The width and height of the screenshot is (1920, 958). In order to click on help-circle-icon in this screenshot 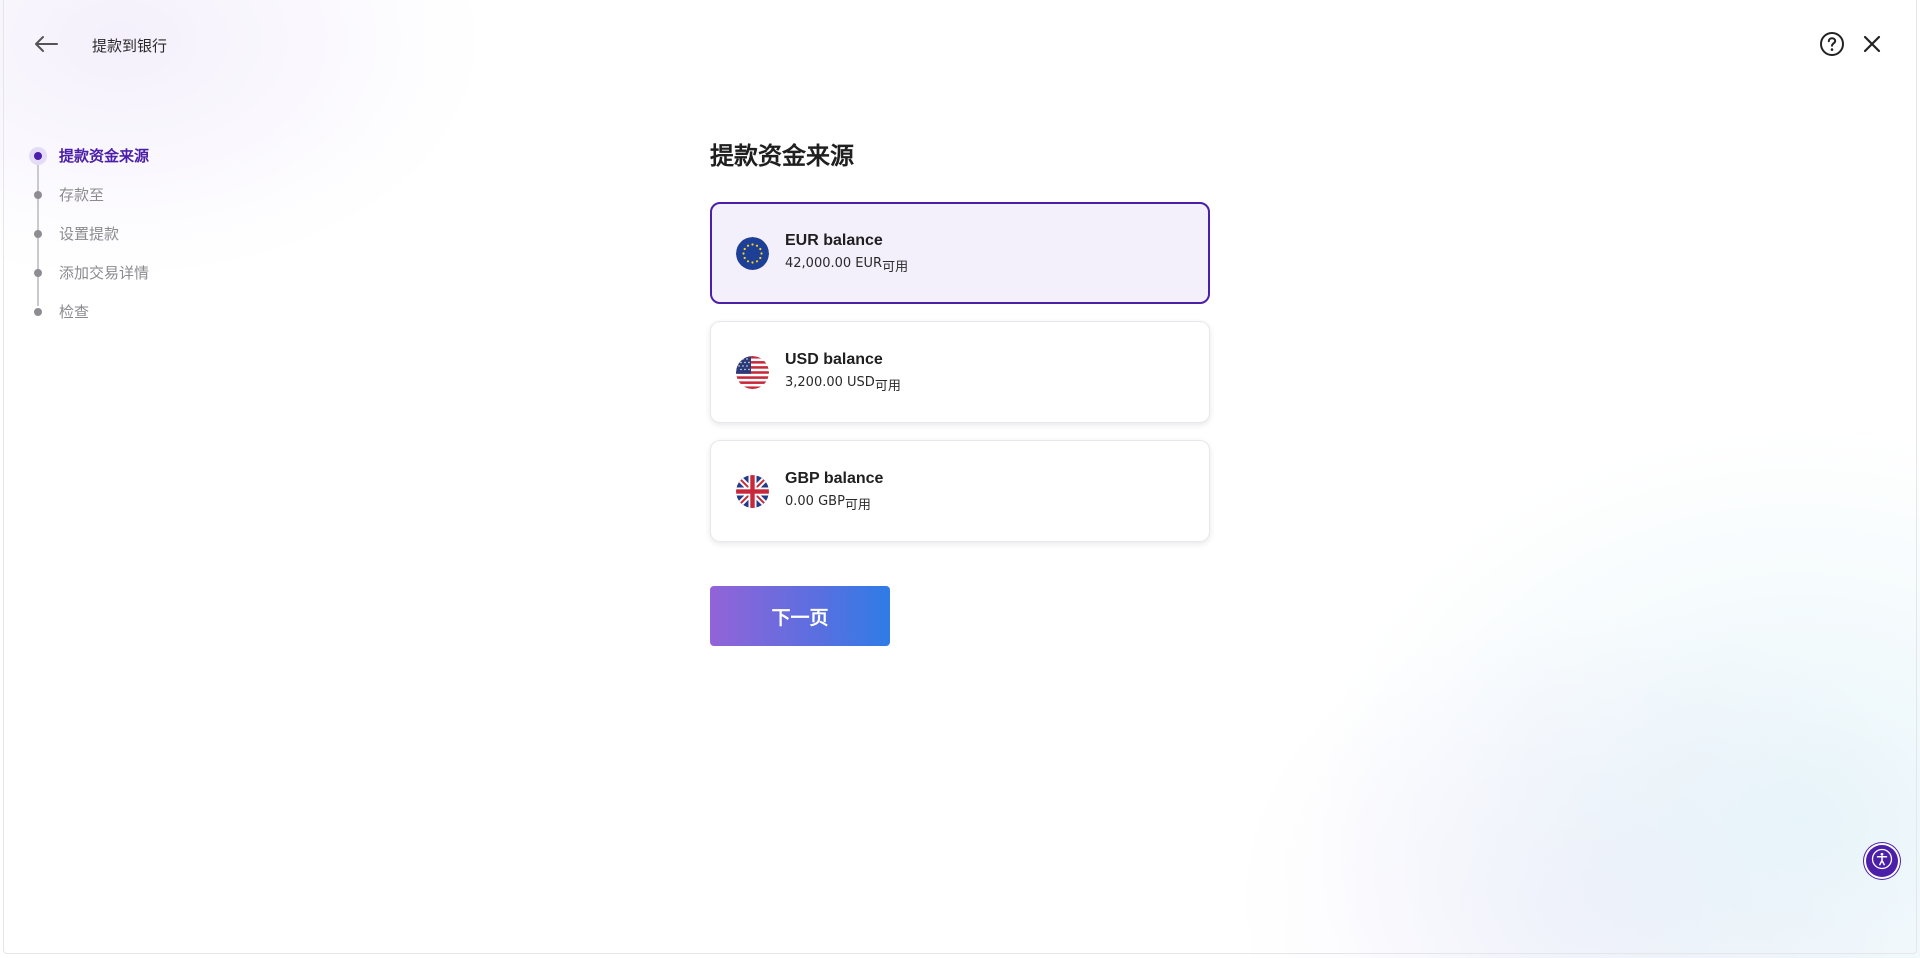, I will do `click(1832, 46)`.